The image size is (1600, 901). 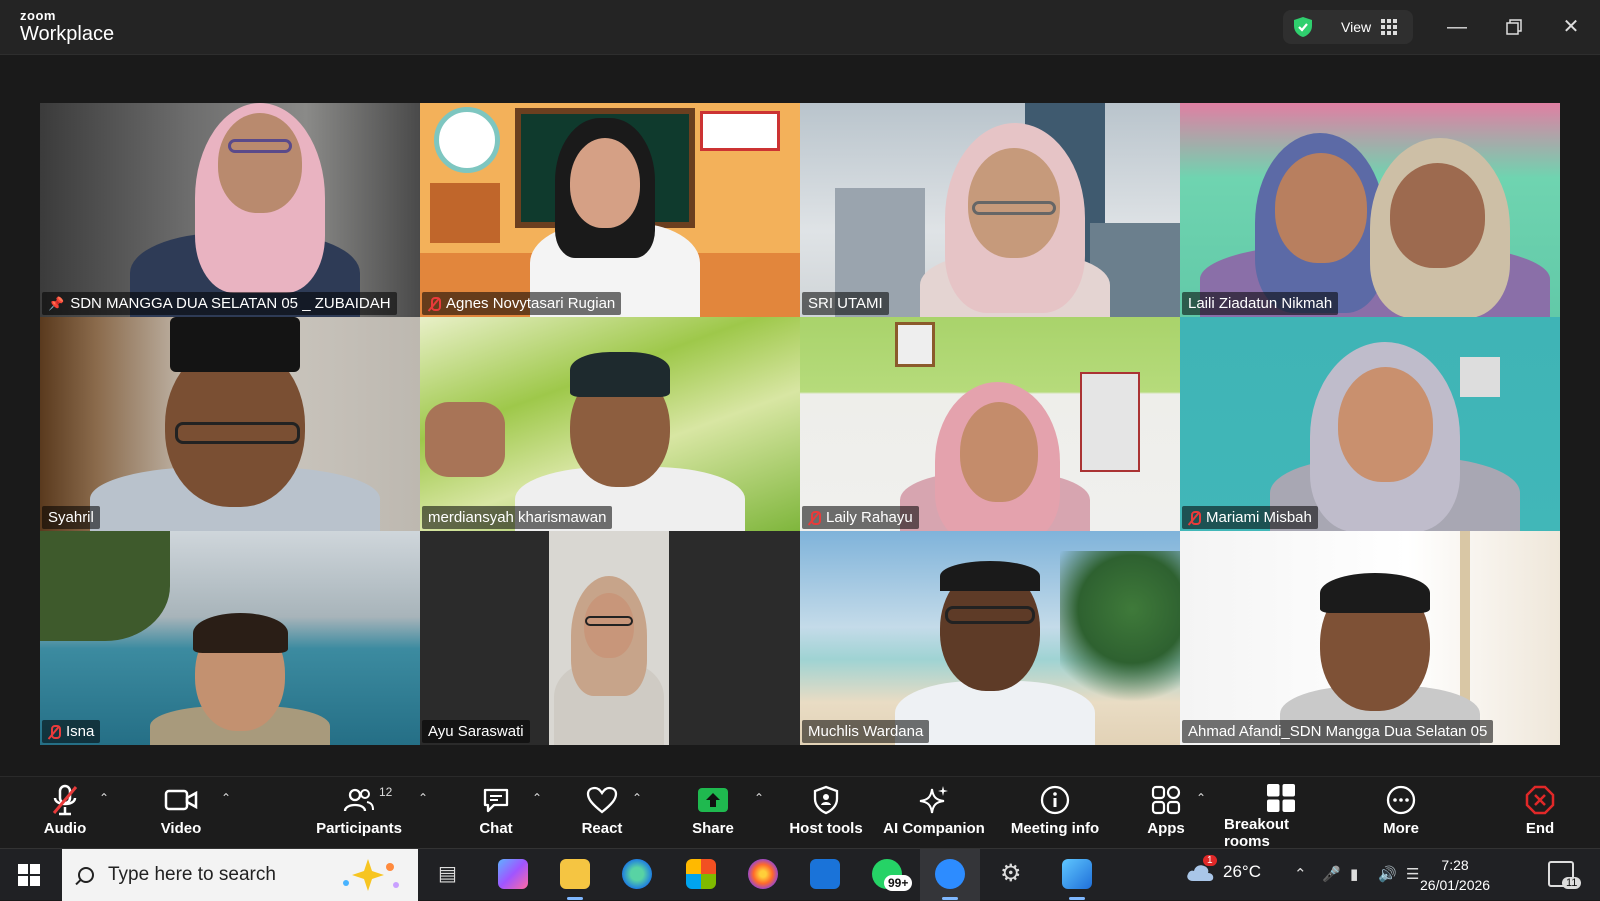 What do you see at coordinates (826, 814) in the screenshot?
I see `host-tools-button: Host tools` at bounding box center [826, 814].